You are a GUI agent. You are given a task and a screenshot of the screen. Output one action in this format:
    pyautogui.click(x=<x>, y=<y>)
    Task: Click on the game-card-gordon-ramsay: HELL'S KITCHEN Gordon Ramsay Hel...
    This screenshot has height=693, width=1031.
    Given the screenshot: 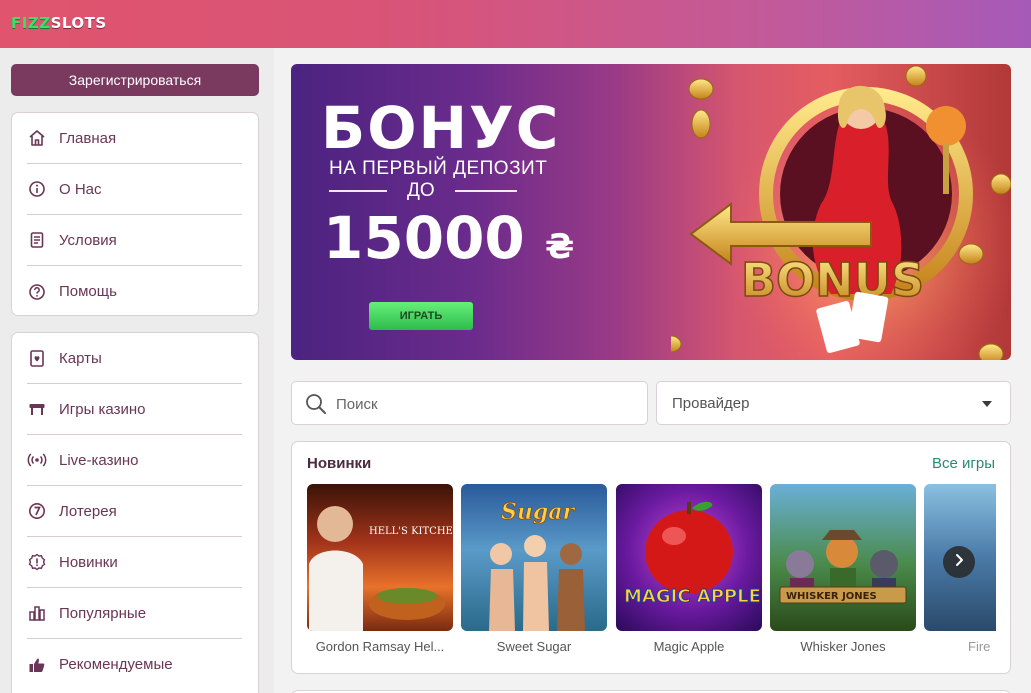 What is the action you would take?
    pyautogui.click(x=380, y=569)
    